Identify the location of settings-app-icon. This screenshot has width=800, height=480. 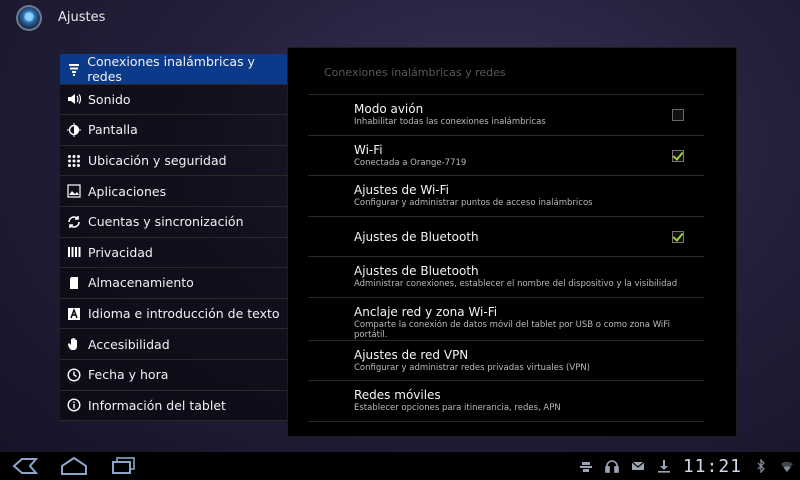
(29, 18).